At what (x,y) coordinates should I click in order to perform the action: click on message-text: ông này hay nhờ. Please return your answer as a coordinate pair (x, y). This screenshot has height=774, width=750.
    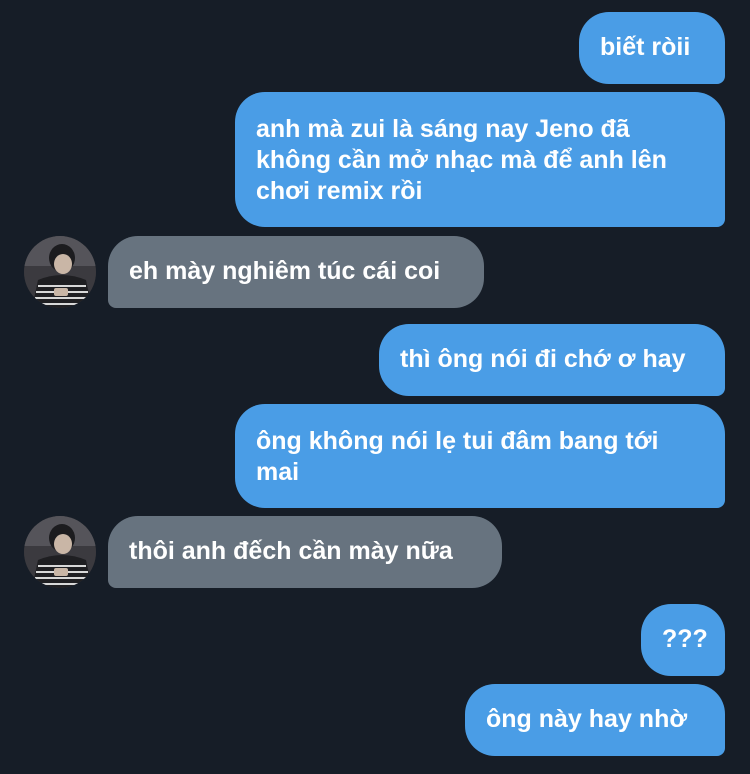
    Looking at the image, I should click on (587, 719).